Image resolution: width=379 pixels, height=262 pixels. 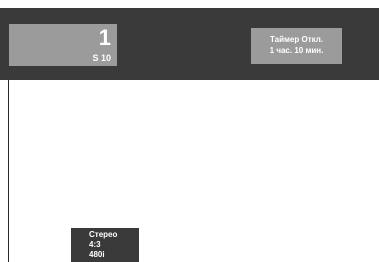 I want to click on sleep-timer-banner: Таймер Откл. 1 час. 10 мин., so click(x=296, y=46).